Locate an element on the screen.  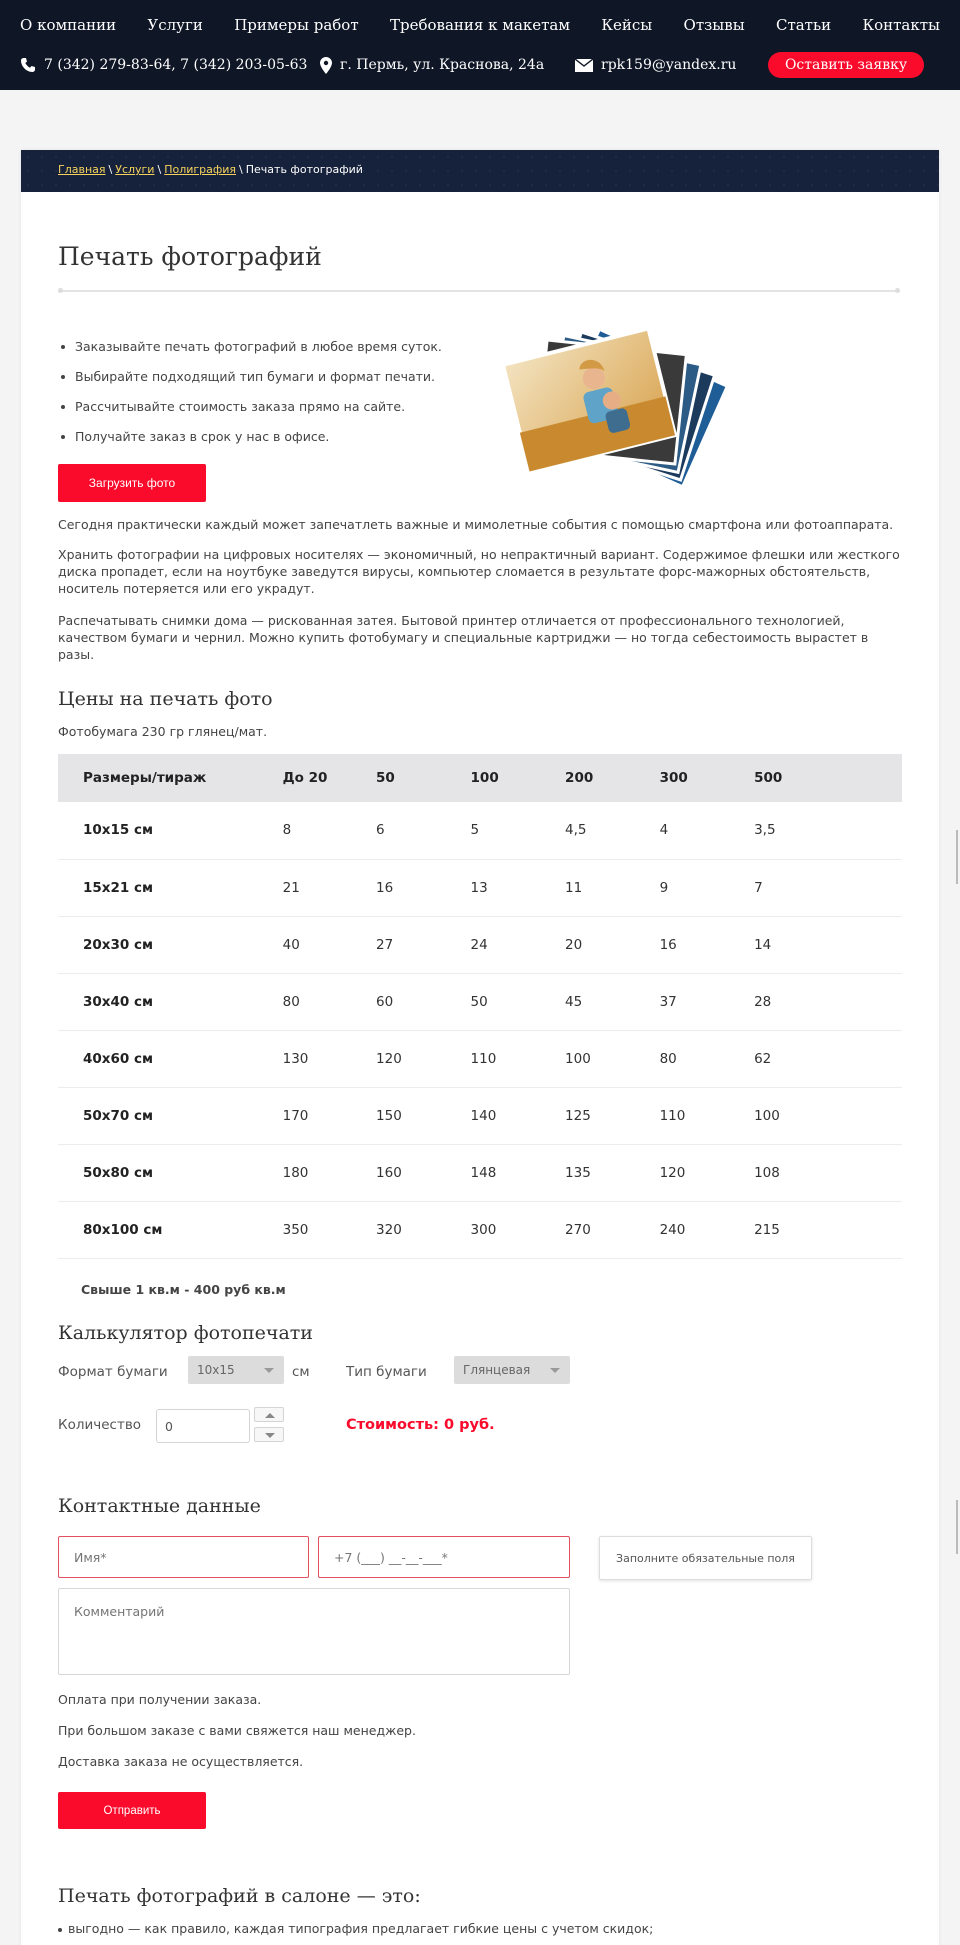
price-cell: 45 is located at coordinates (612, 1002).